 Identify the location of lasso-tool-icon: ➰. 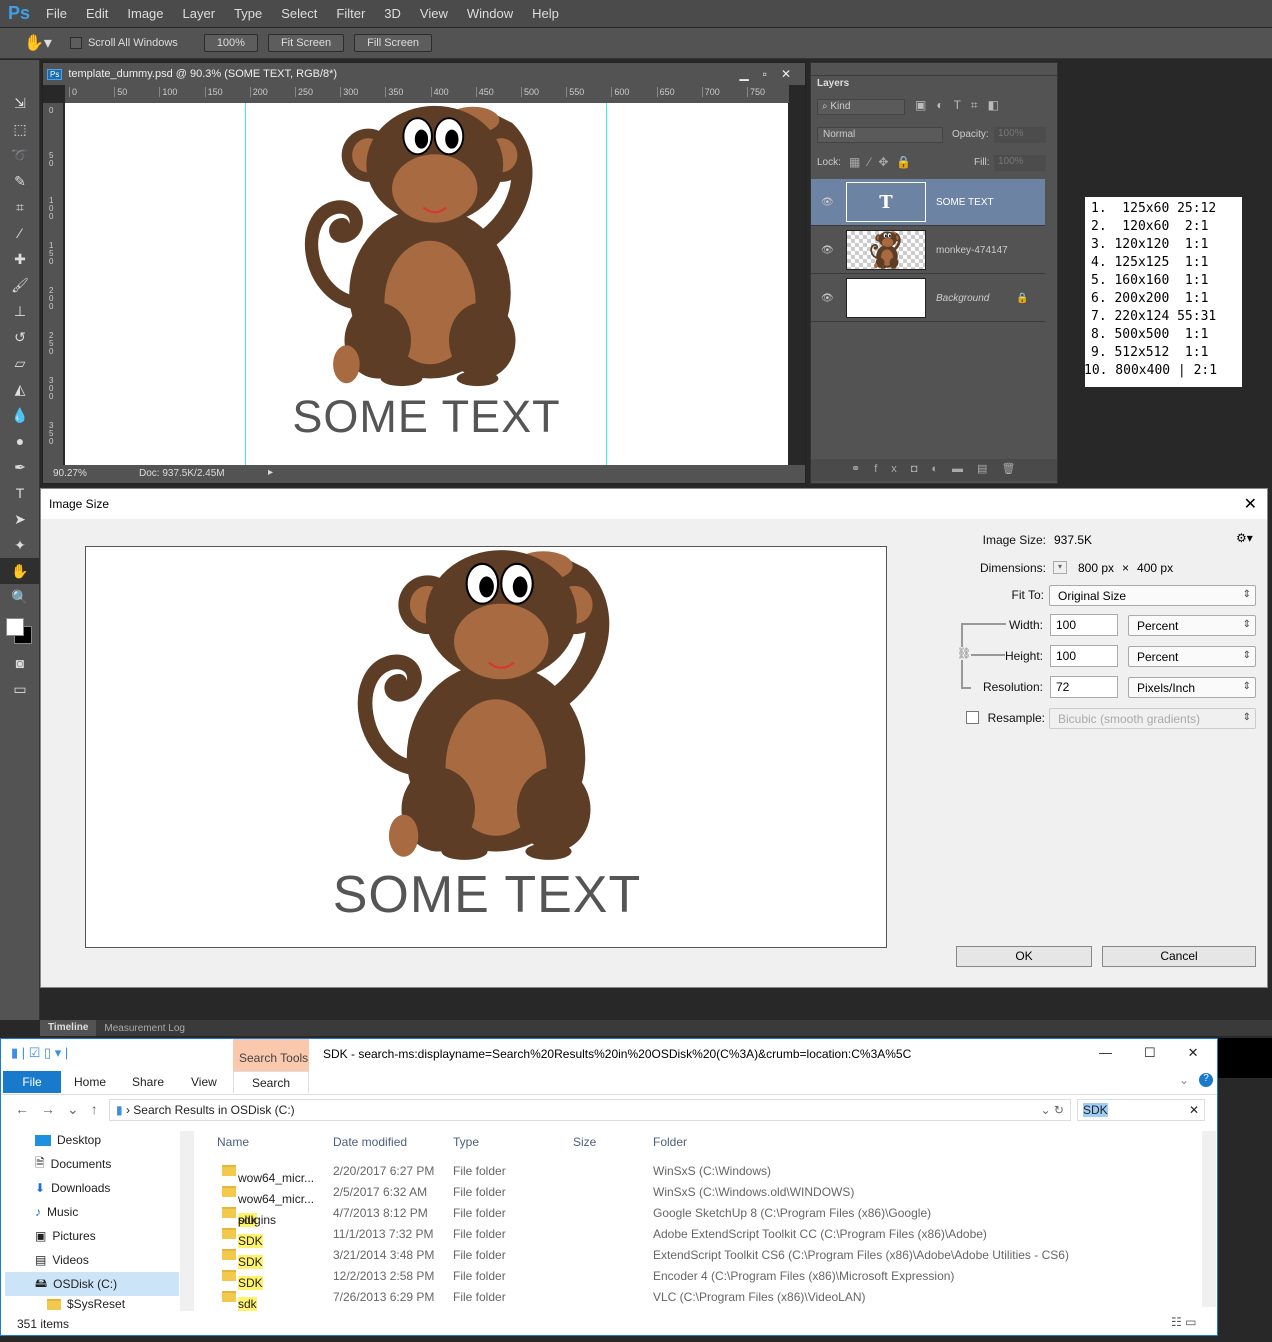
(20, 155).